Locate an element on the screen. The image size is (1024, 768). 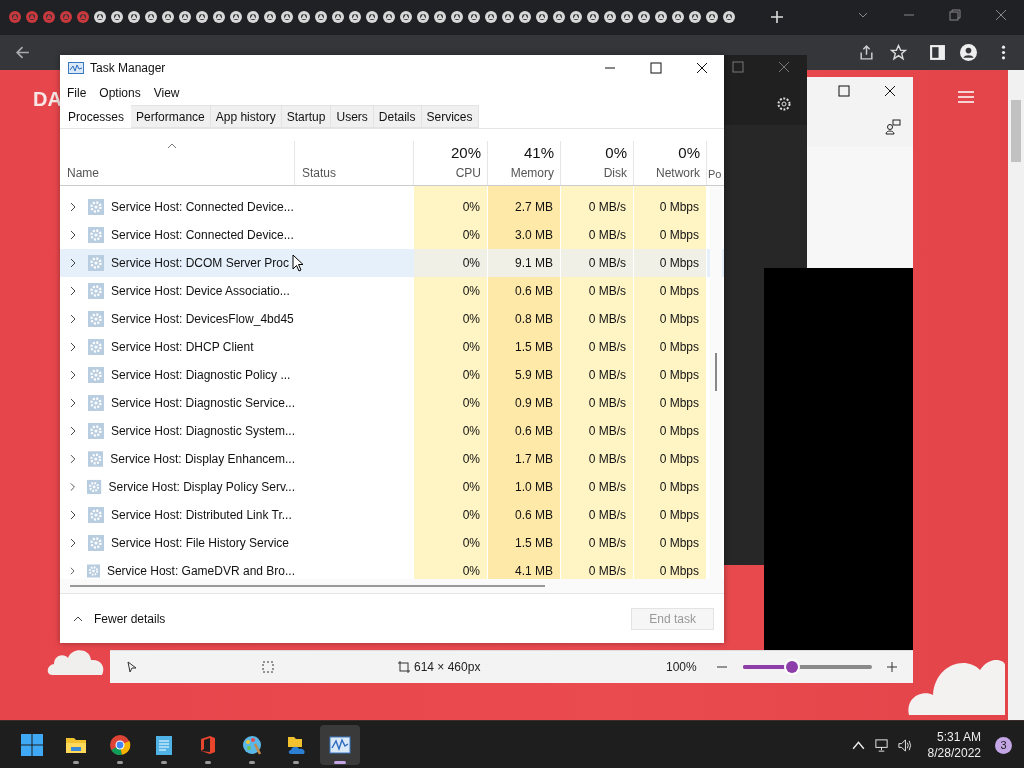
column-total: 20% is located at coordinates (465, 152).